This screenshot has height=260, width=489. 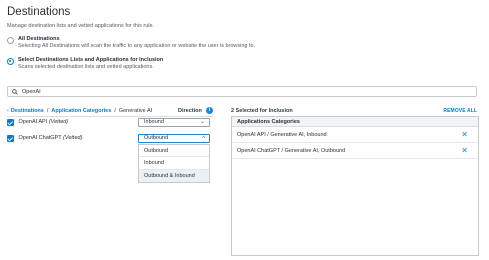 I want to click on direction-select-value: Inbound, so click(x=154, y=122).